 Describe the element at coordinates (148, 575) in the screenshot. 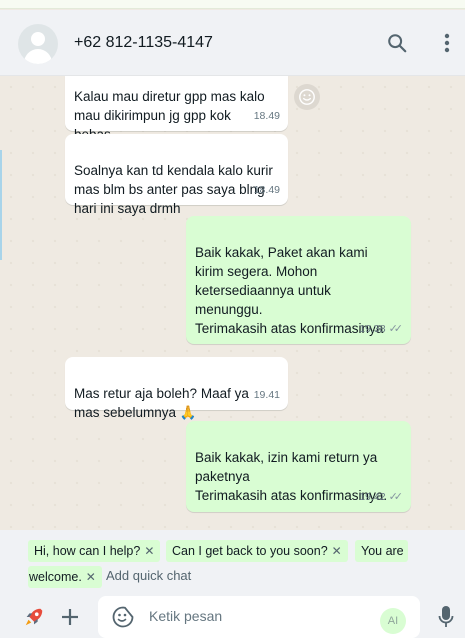

I see `add-quick-chat-link: Add quick chat` at that location.